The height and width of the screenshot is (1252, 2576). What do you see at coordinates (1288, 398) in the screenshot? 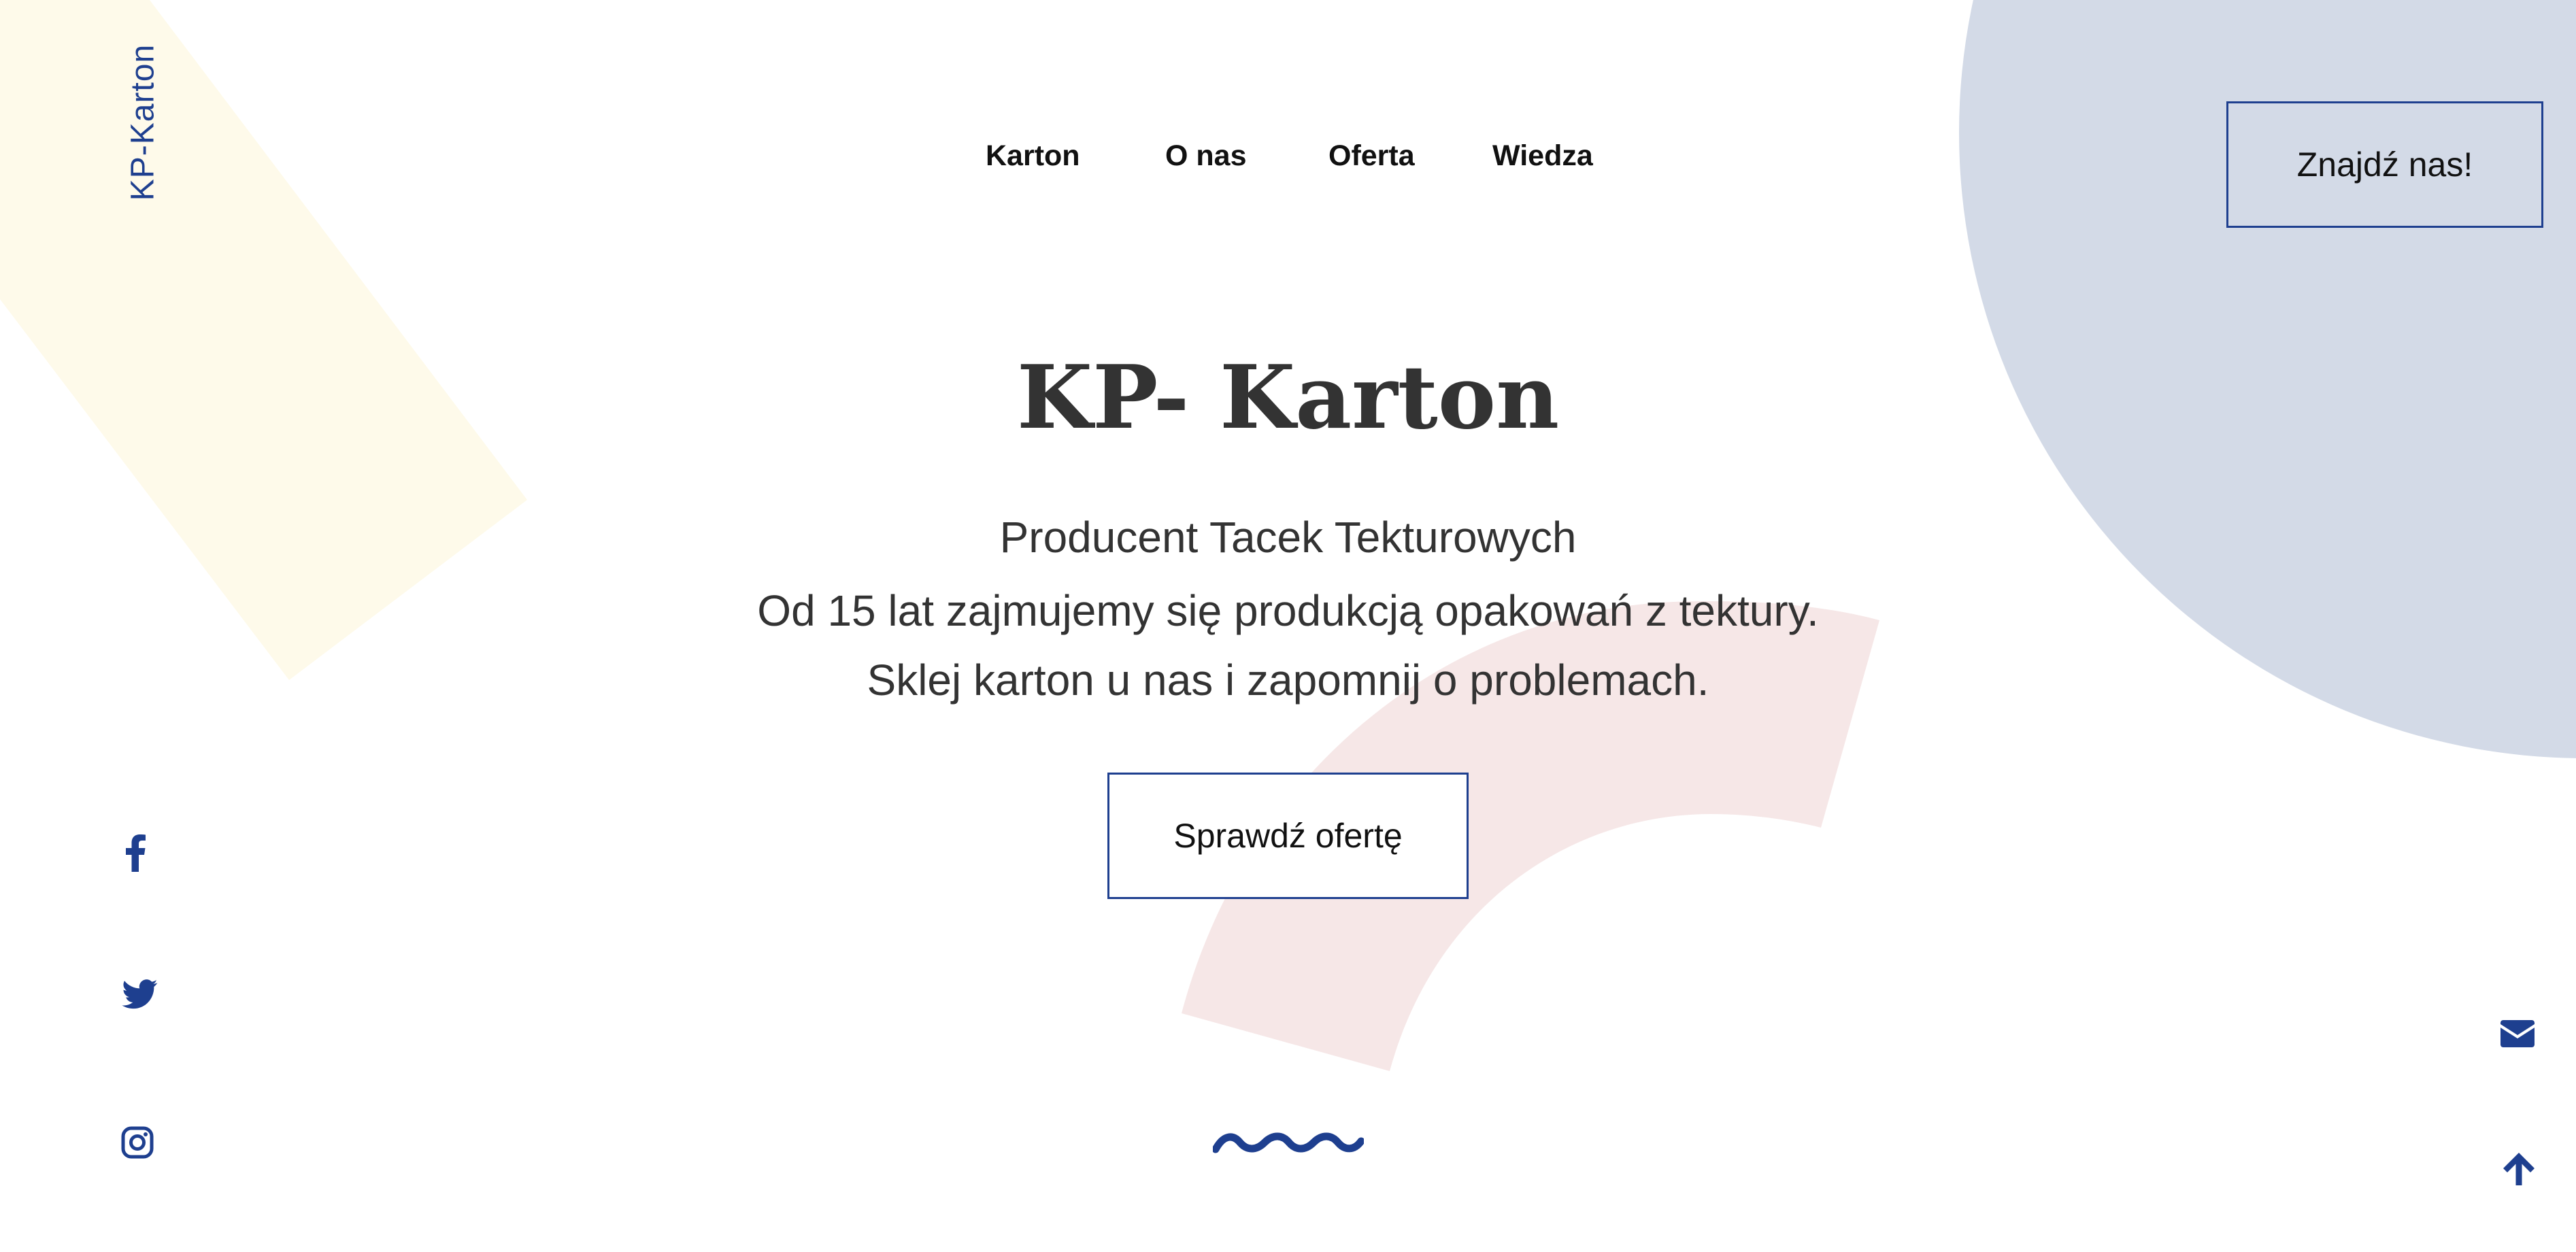
I see `hero-title: KP- Karton` at bounding box center [1288, 398].